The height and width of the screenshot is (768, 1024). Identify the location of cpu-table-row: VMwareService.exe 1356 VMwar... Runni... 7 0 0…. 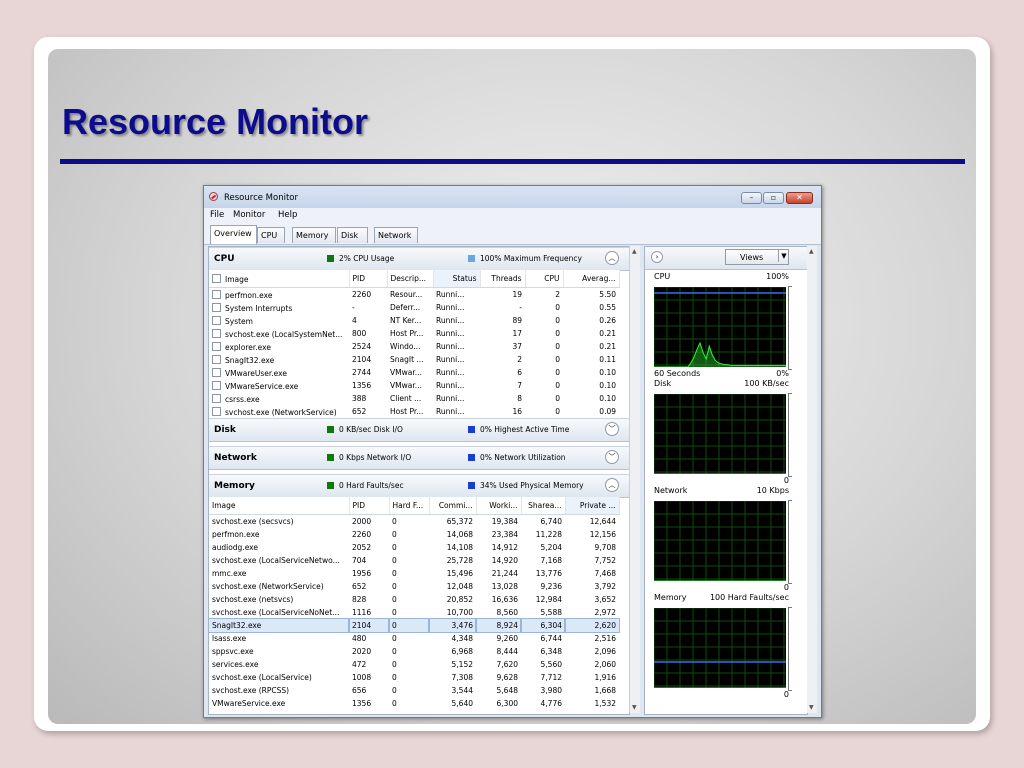
(414, 385).